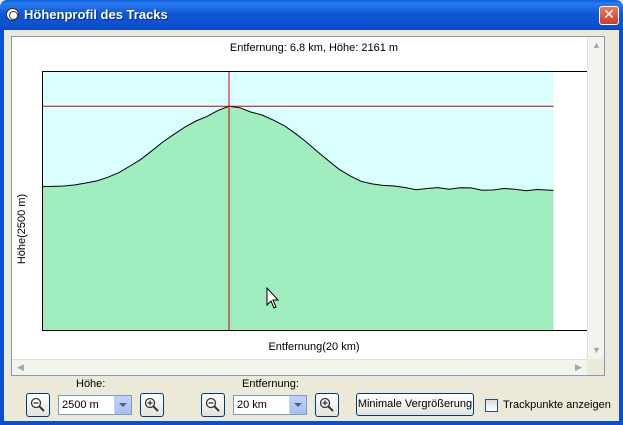  Describe the element at coordinates (557, 405) in the screenshot. I see `trackpoints-label: Trackpunkte anzeigen` at that location.